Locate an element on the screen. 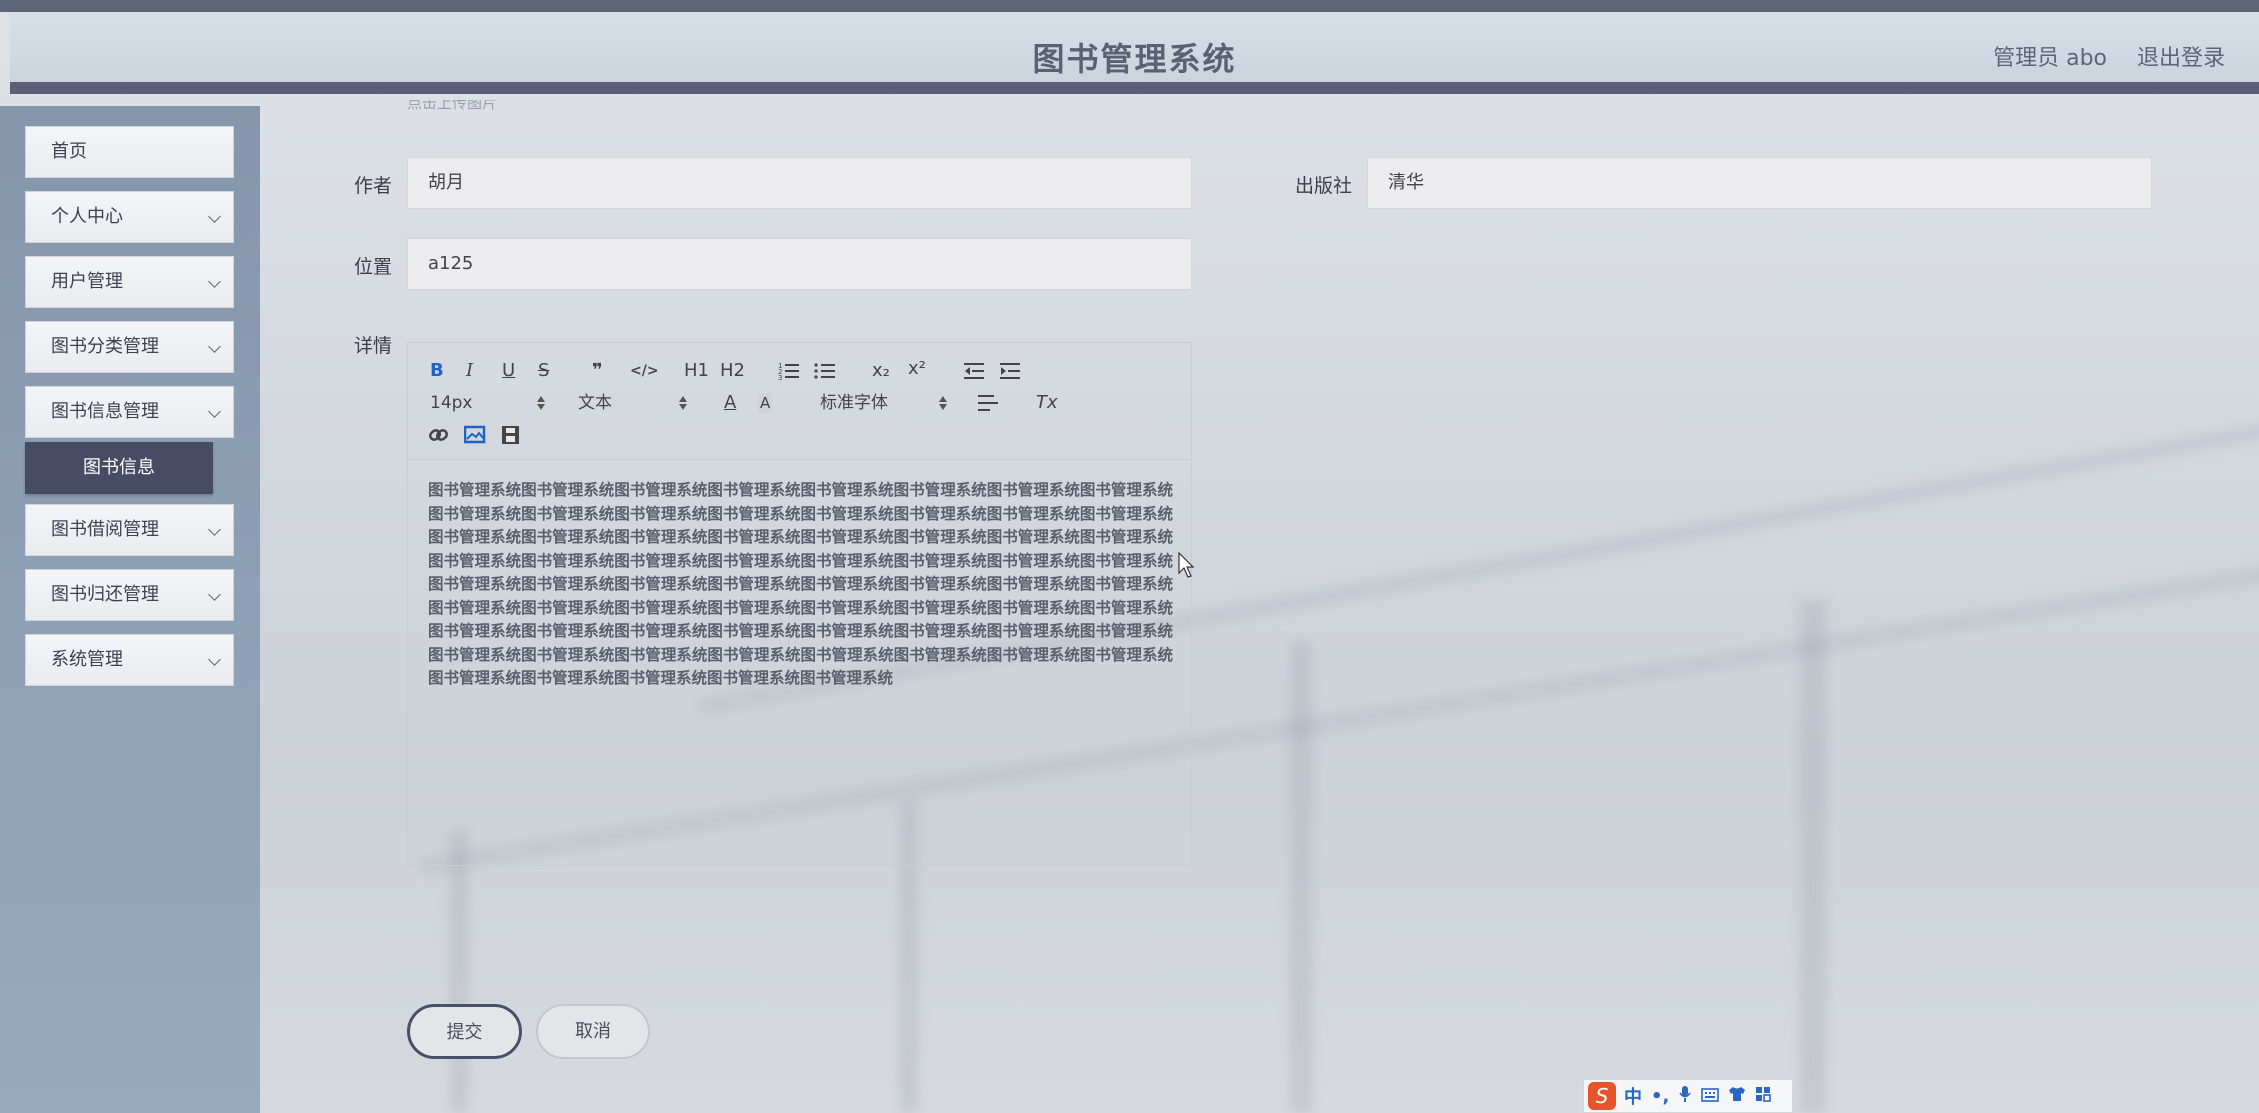 Image resolution: width=2259 pixels, height=1113 pixels. sidebar-item-book-category: 图书分类管理 is located at coordinates (129, 347).